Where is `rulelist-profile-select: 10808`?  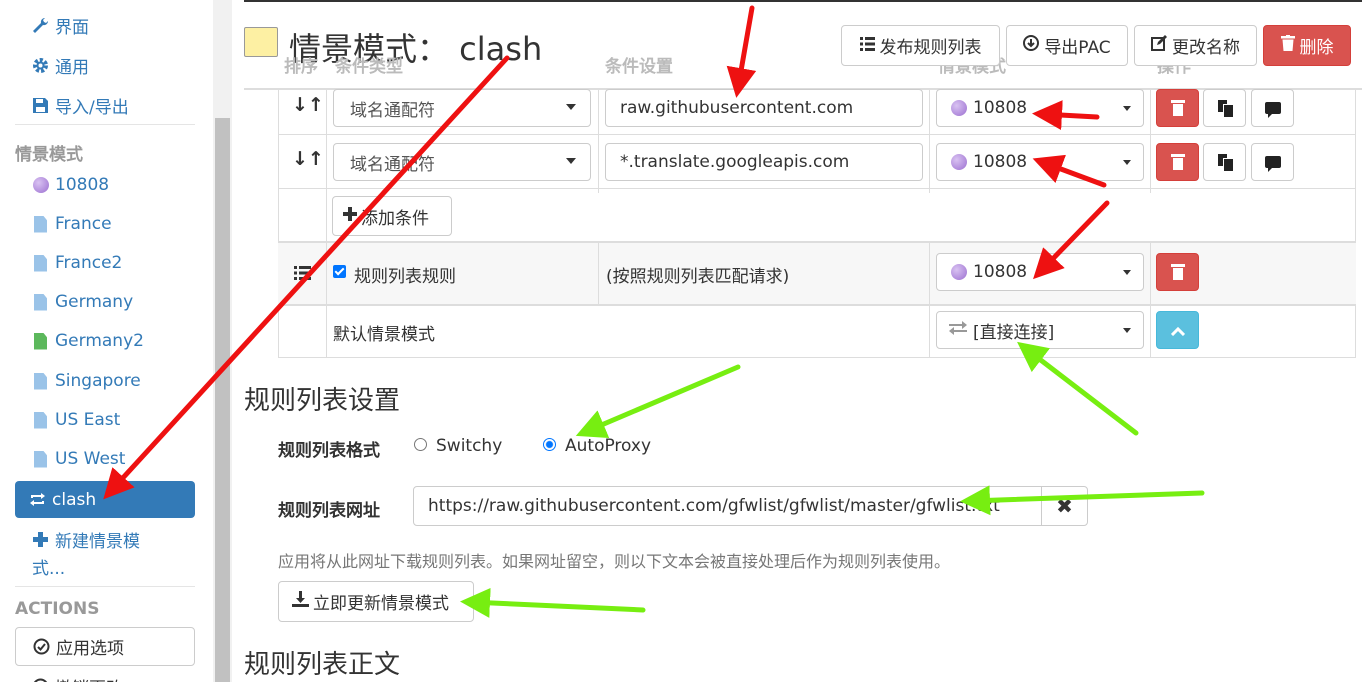 rulelist-profile-select: 10808 is located at coordinates (1040, 272).